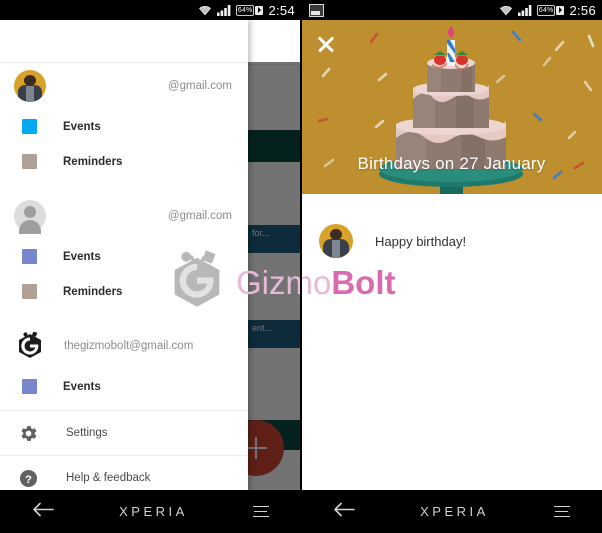  I want to click on drawer-header, so click(124, 41).